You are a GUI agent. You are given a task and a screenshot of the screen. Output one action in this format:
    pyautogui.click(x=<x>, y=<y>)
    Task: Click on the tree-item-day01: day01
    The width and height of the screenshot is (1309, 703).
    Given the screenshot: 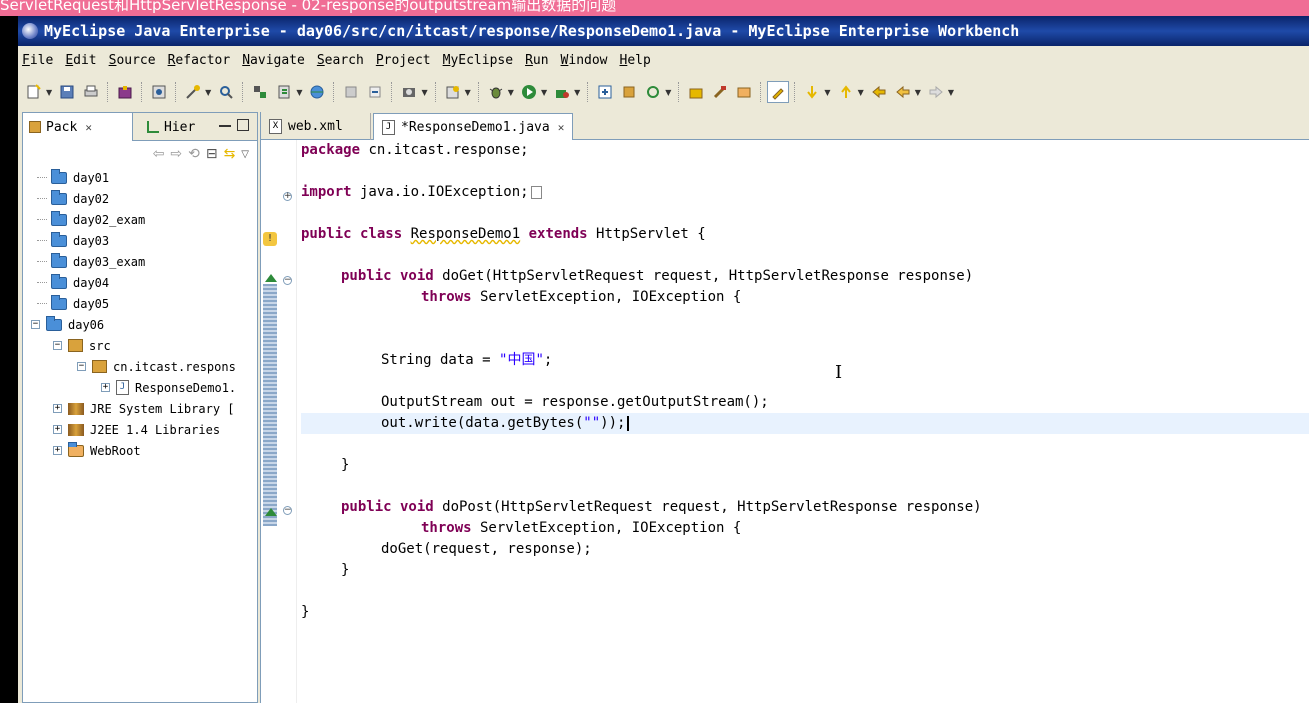 What is the action you would take?
    pyautogui.click(x=73, y=177)
    